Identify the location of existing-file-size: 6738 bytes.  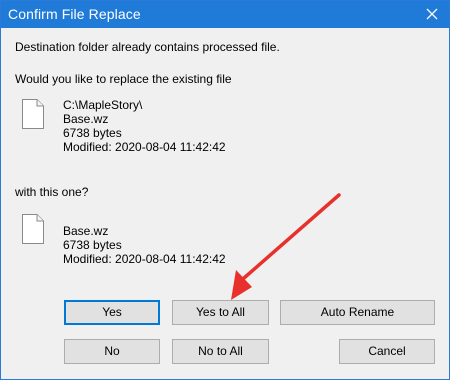
(92, 133).